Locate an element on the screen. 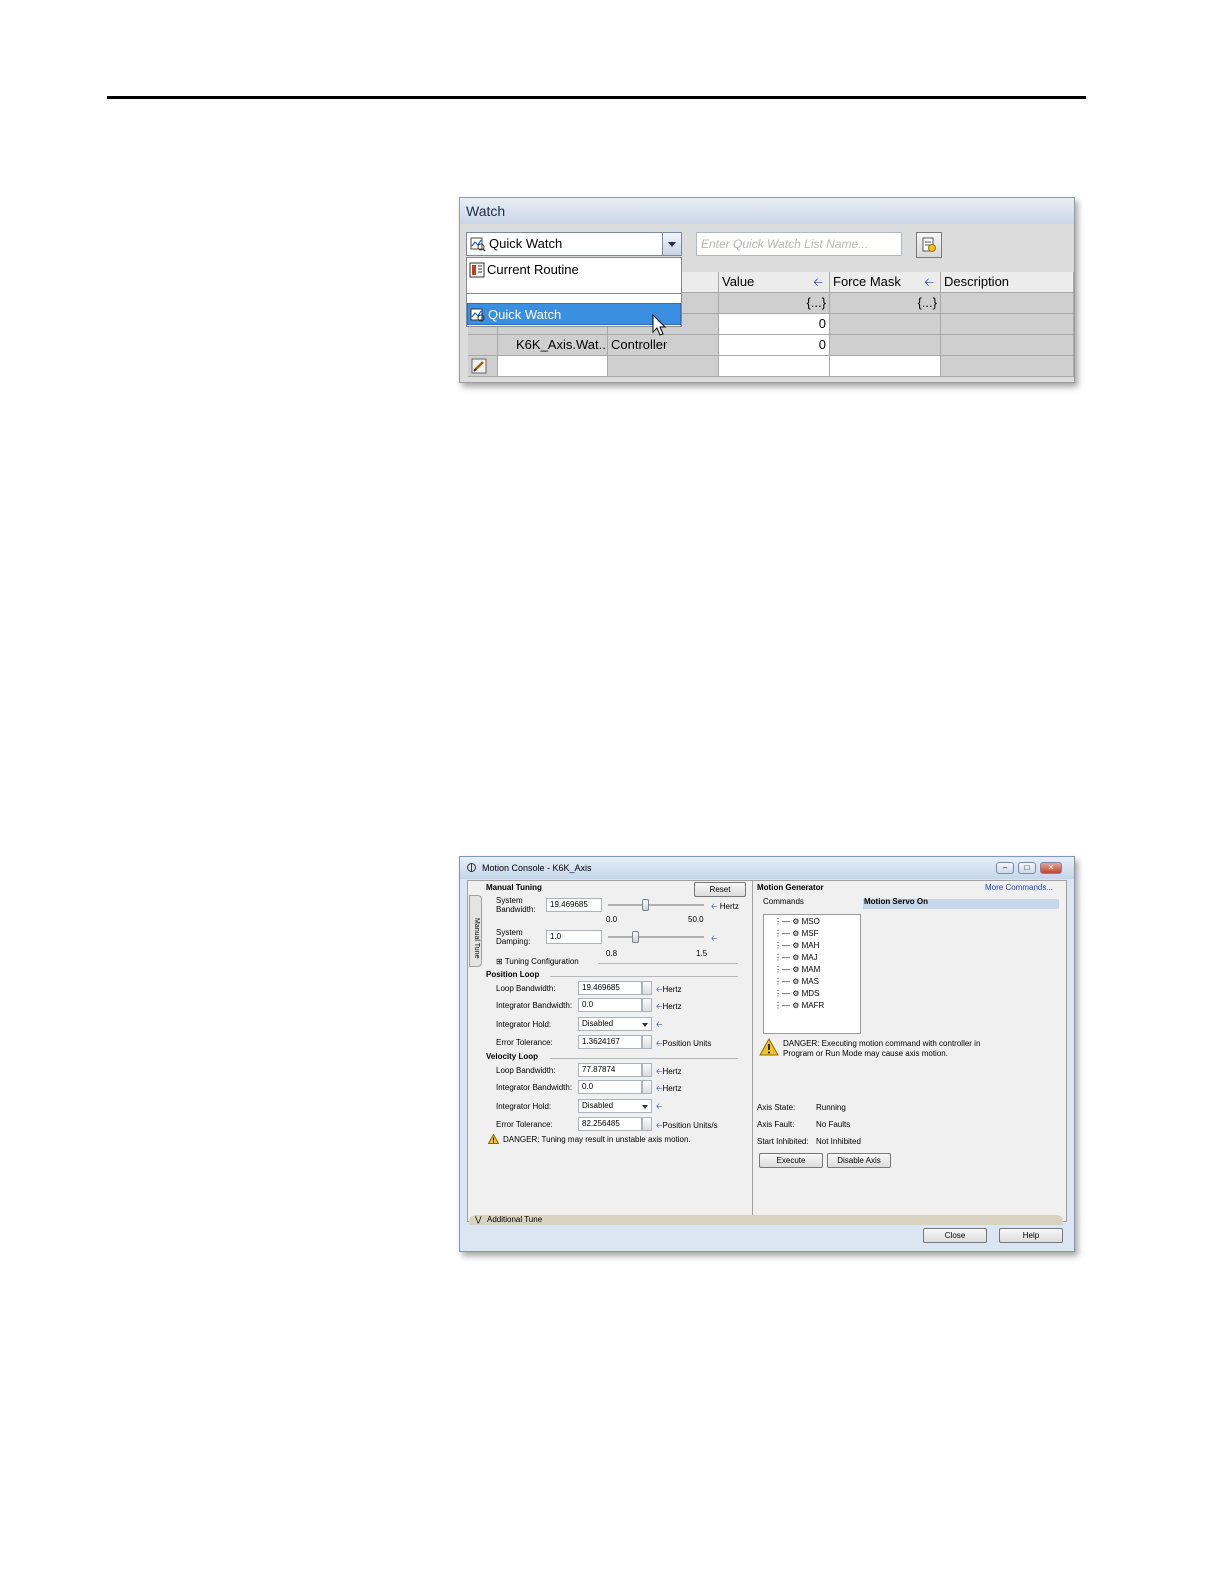 The image size is (1224, 1584). command-item: ⋮— ⚙ MDS is located at coordinates (796, 993).